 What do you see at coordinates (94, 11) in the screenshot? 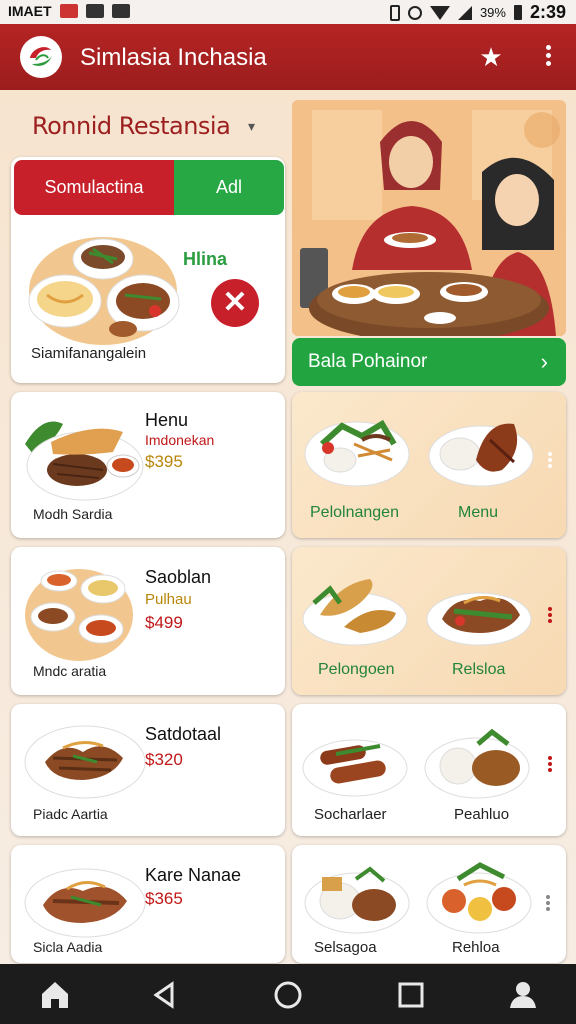
I see `photo-notification-icon` at bounding box center [94, 11].